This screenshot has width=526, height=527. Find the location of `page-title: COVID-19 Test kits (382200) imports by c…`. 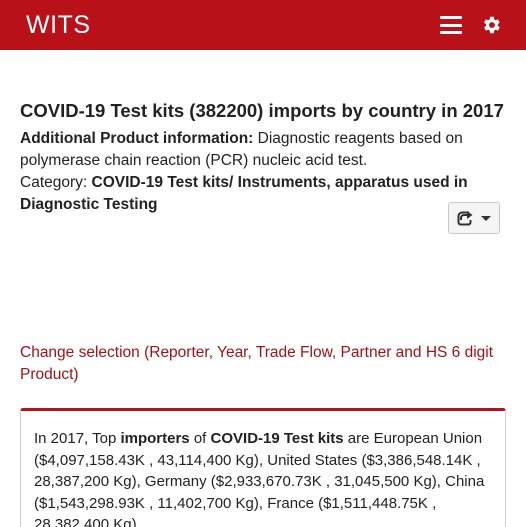

page-title: COVID-19 Test kits (382200) imports by c… is located at coordinates (262, 110).